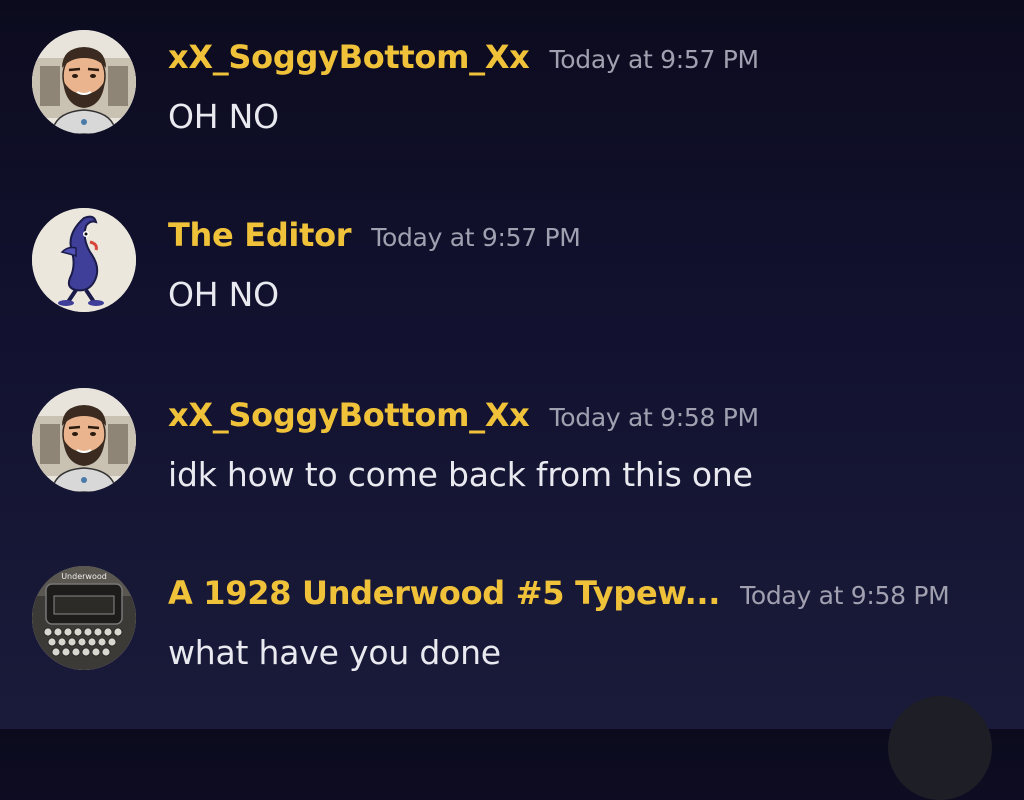 This screenshot has height=800, width=1024. I want to click on message-header: xX_SoggyBottom_Xx Today at 9:58 PM, so click(463, 415).